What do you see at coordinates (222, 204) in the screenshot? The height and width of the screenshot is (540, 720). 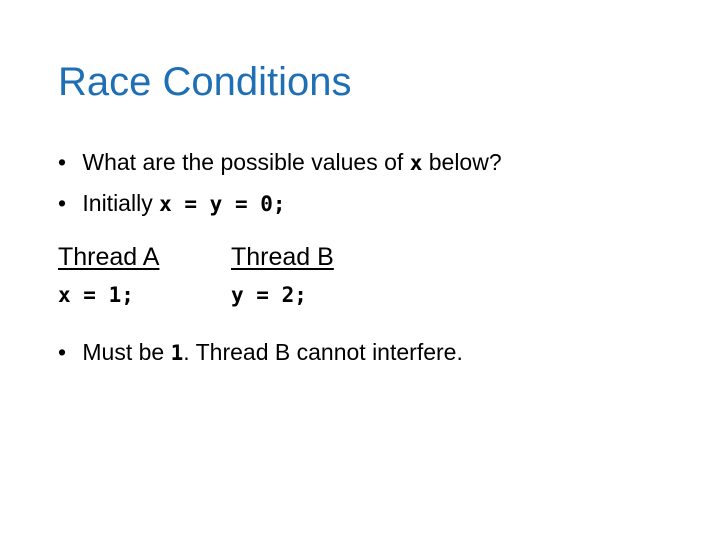 I see `inline-code: x = y = 0;` at bounding box center [222, 204].